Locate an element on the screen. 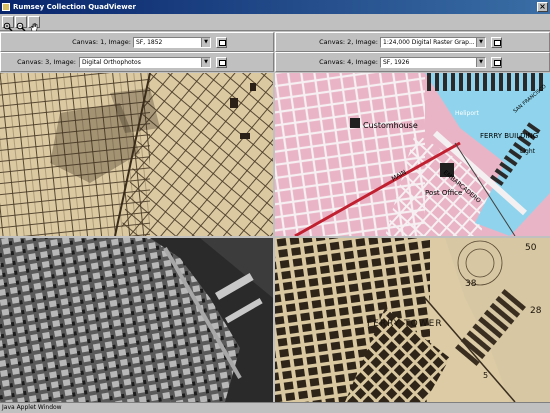 The image size is (550, 413). canvas-4-detach-button is located at coordinates (496, 62).